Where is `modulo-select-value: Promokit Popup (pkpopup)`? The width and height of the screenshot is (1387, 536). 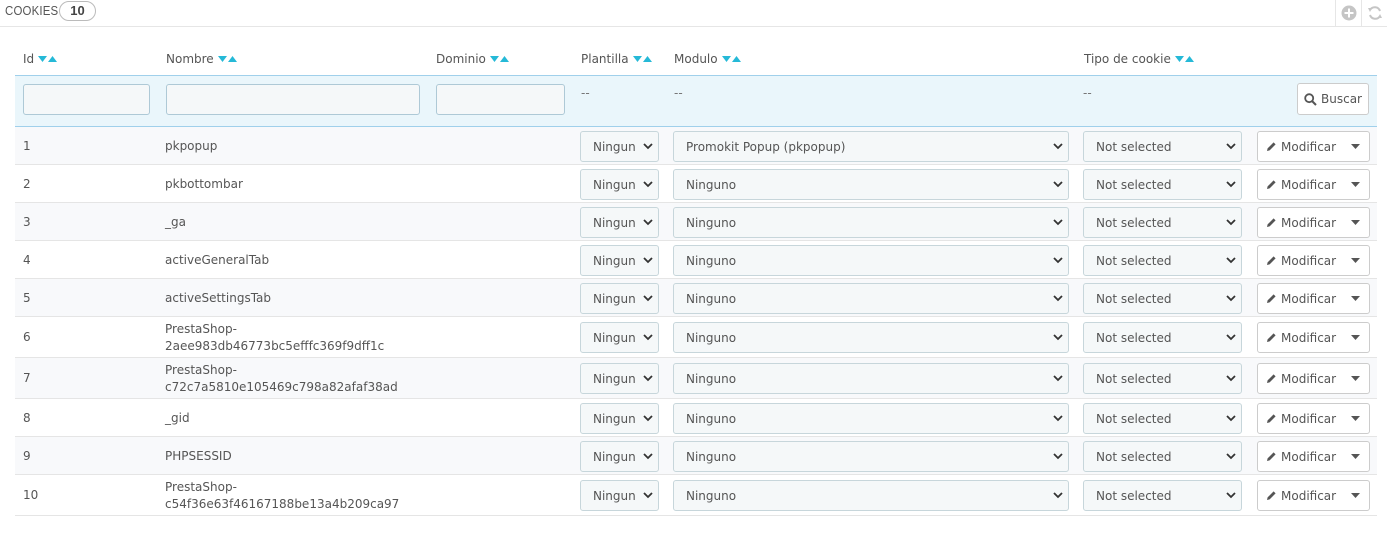 modulo-select-value: Promokit Popup (pkpopup) is located at coordinates (766, 146).